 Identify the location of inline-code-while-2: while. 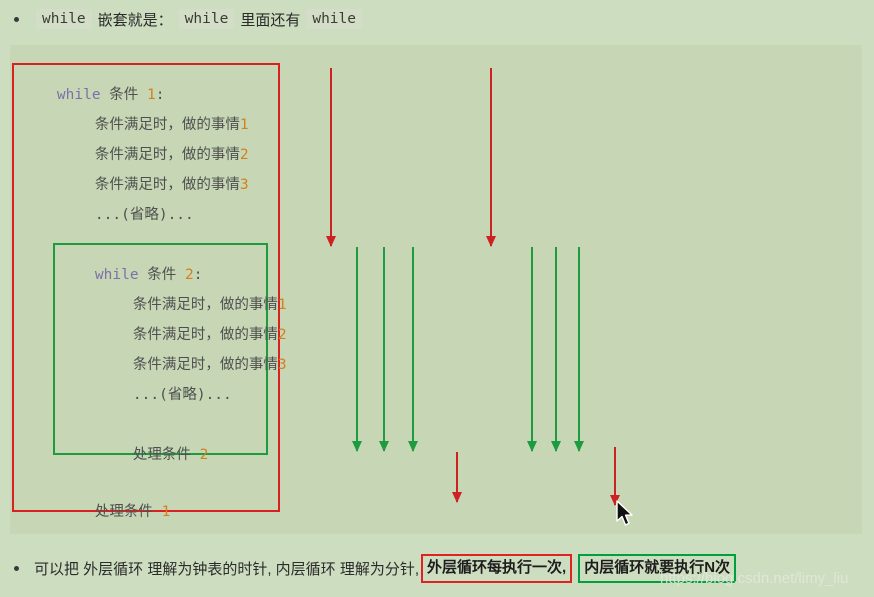
(206, 19).